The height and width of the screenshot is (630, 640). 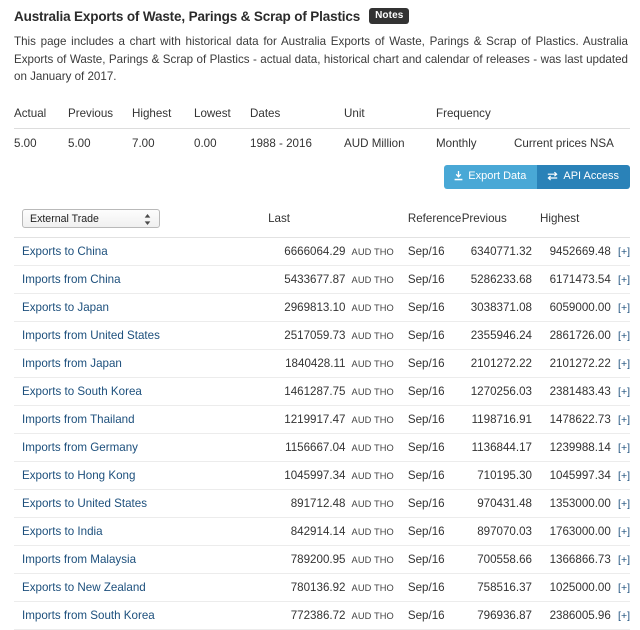 I want to click on stats-header-unit: Unit, so click(x=390, y=114).